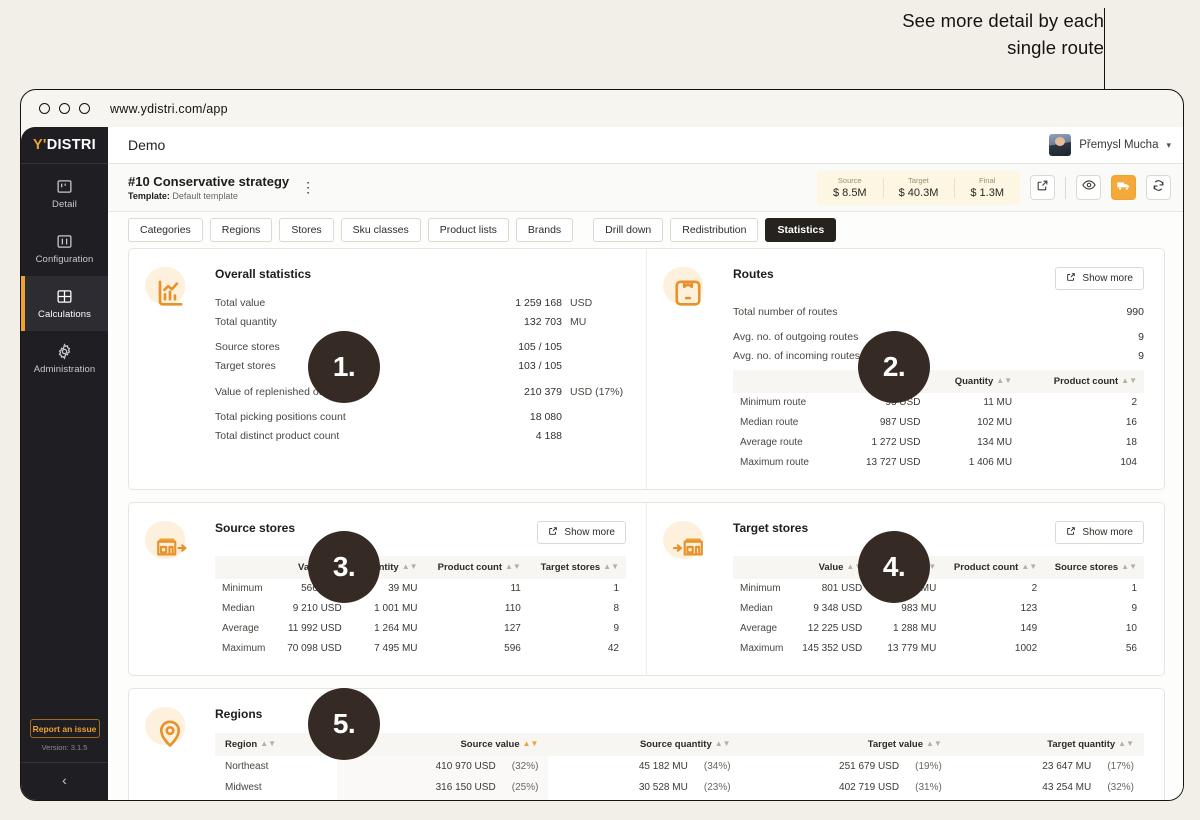  What do you see at coordinates (420, 436) in the screenshot?
I see `stat-row: Total distinct product count 4 188` at bounding box center [420, 436].